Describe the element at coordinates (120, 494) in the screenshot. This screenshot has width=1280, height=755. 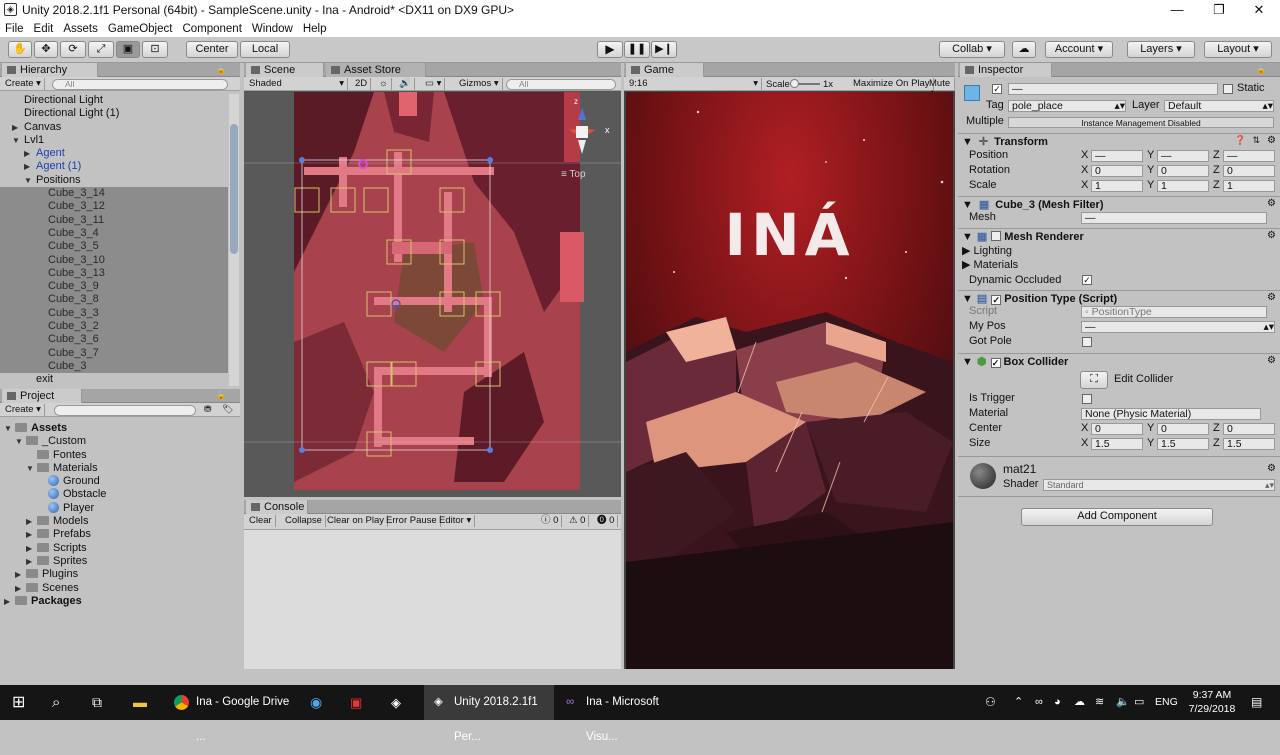
I see `project-item: Obstacle` at that location.